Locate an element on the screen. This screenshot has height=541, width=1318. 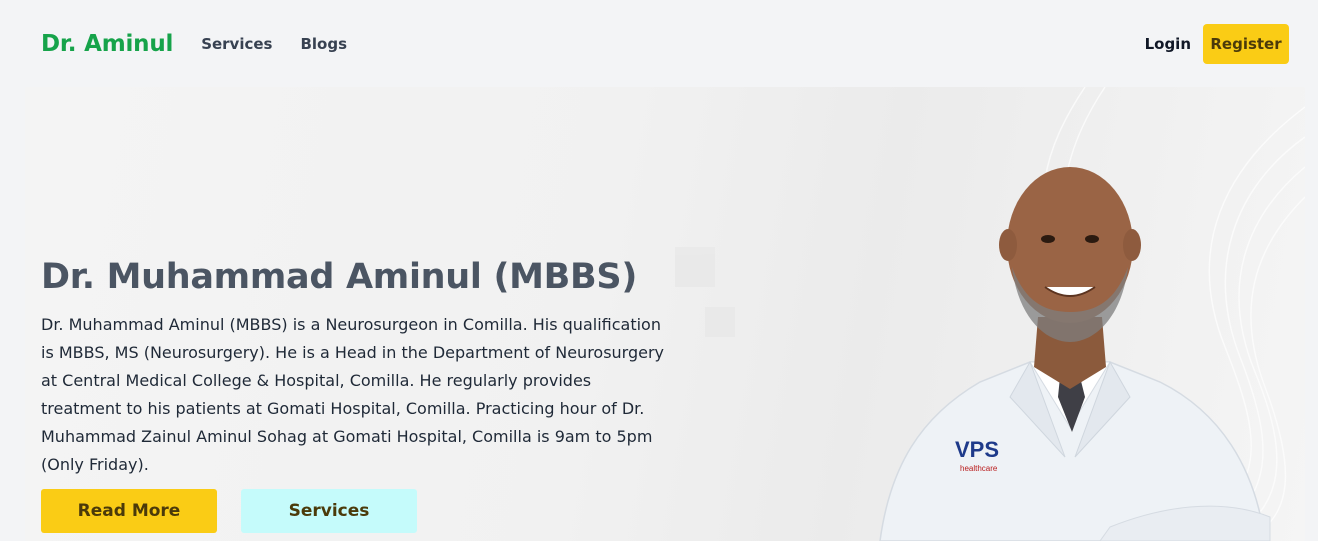
hero-title: Dr. Muhammad Aminul (MBBS) is located at coordinates (339, 277).